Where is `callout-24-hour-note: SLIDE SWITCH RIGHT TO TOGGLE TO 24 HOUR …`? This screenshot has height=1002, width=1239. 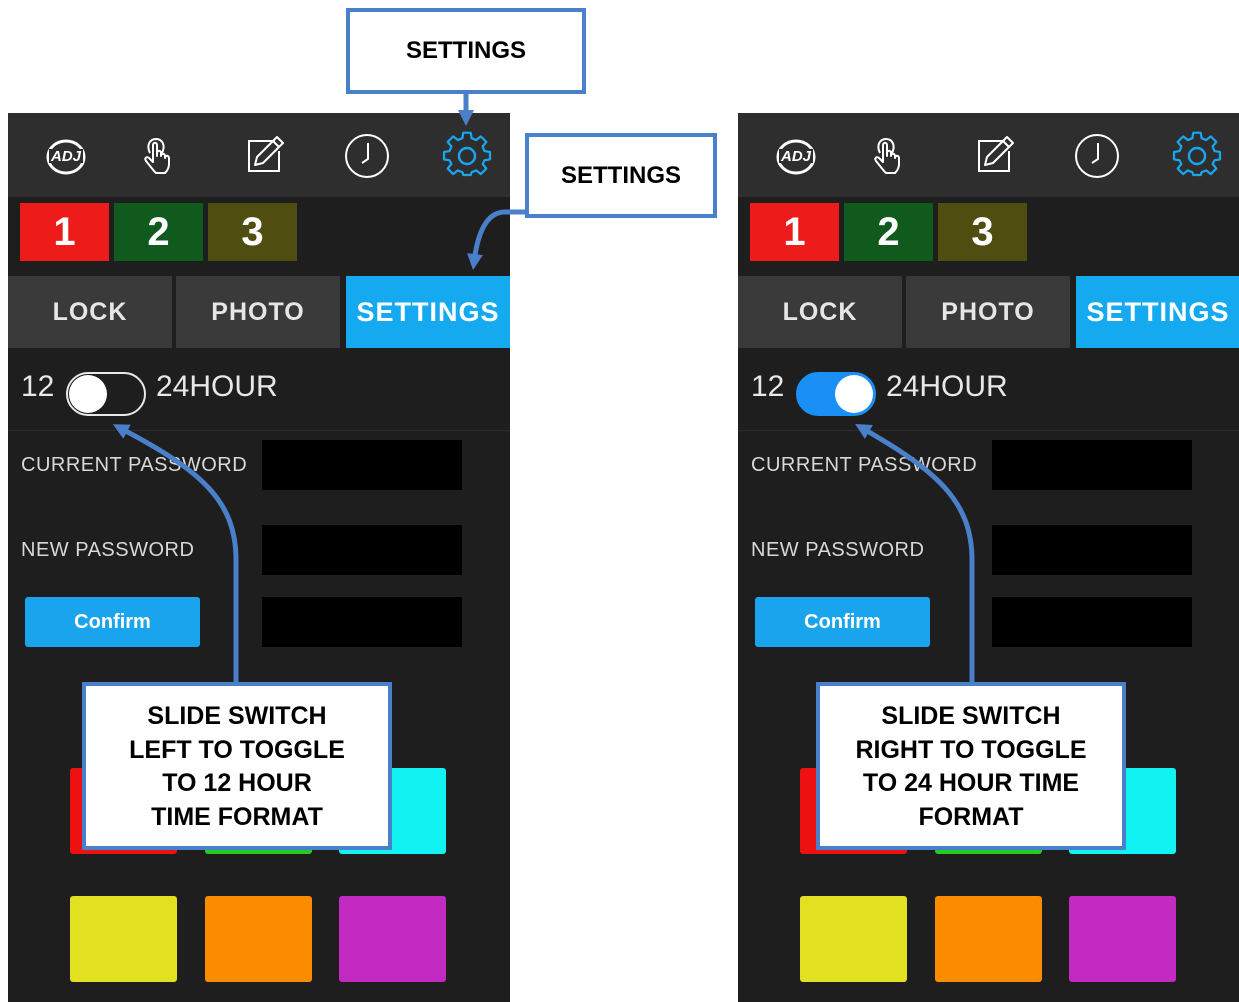
callout-24-hour-note: SLIDE SWITCH RIGHT TO TOGGLE TO 24 HOUR … is located at coordinates (971, 766).